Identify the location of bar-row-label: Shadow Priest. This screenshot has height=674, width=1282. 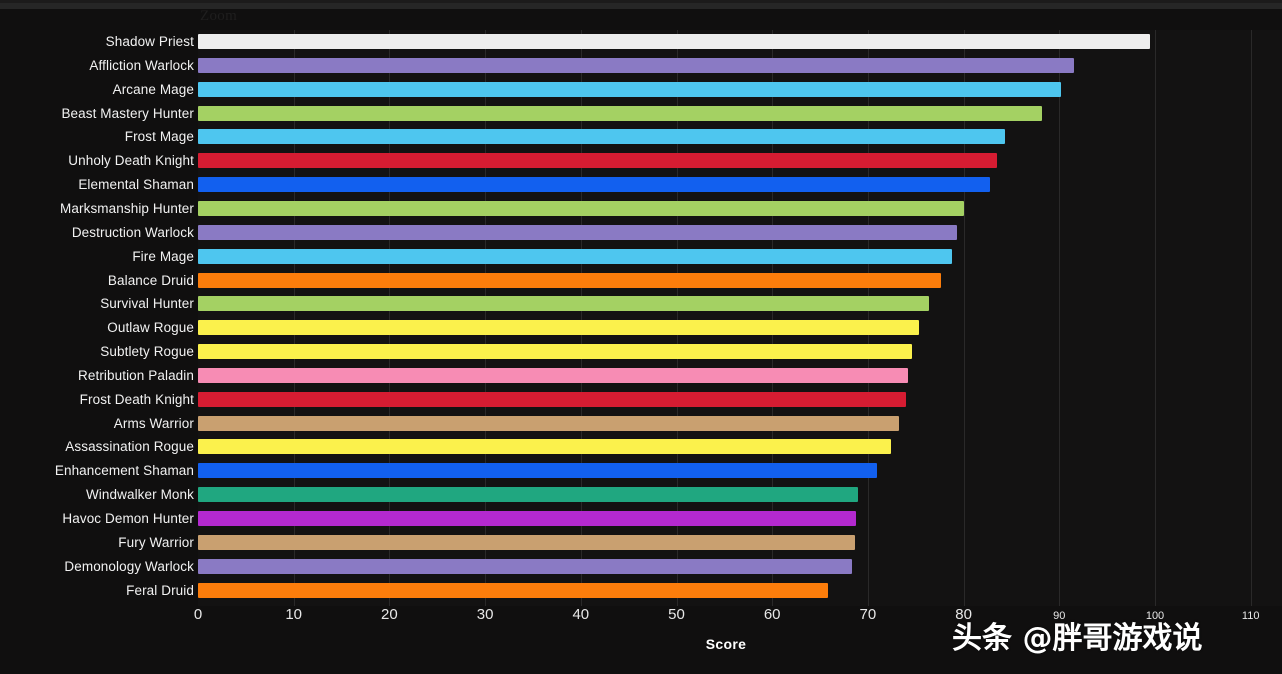
(149, 41).